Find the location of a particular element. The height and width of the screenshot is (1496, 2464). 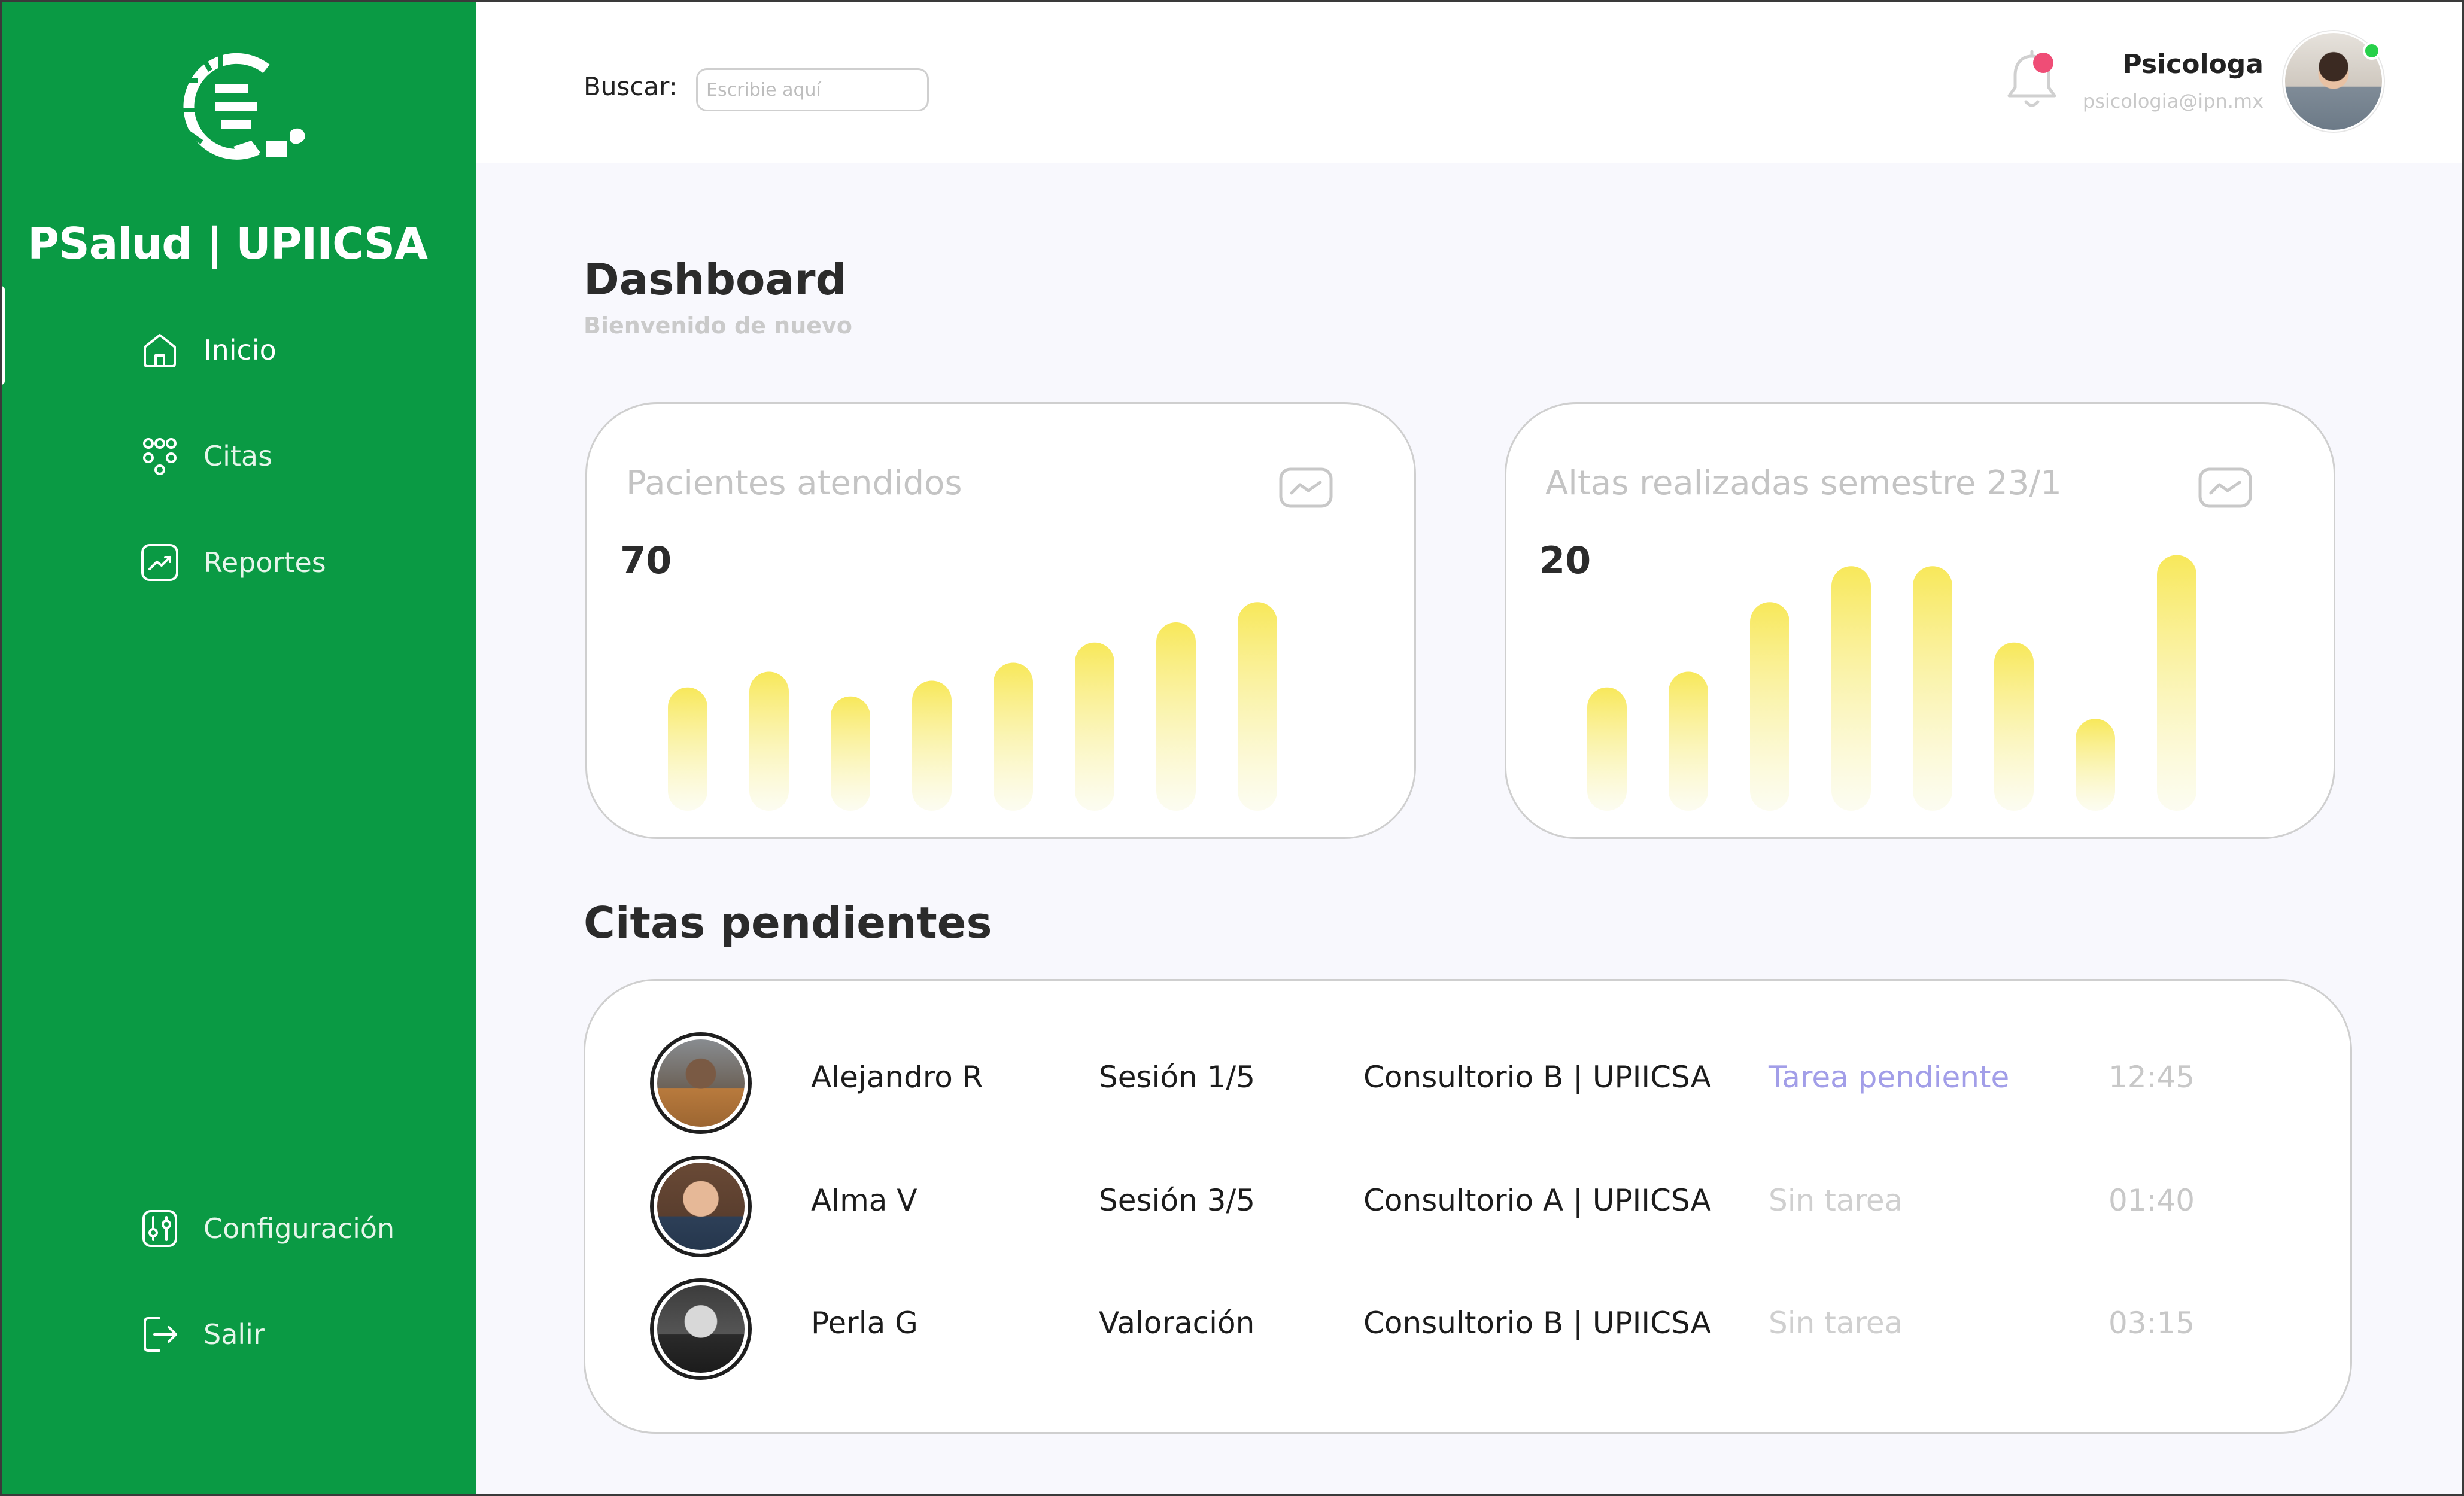

user-email: psicologia@ipn.mx is located at coordinates (2173, 101).